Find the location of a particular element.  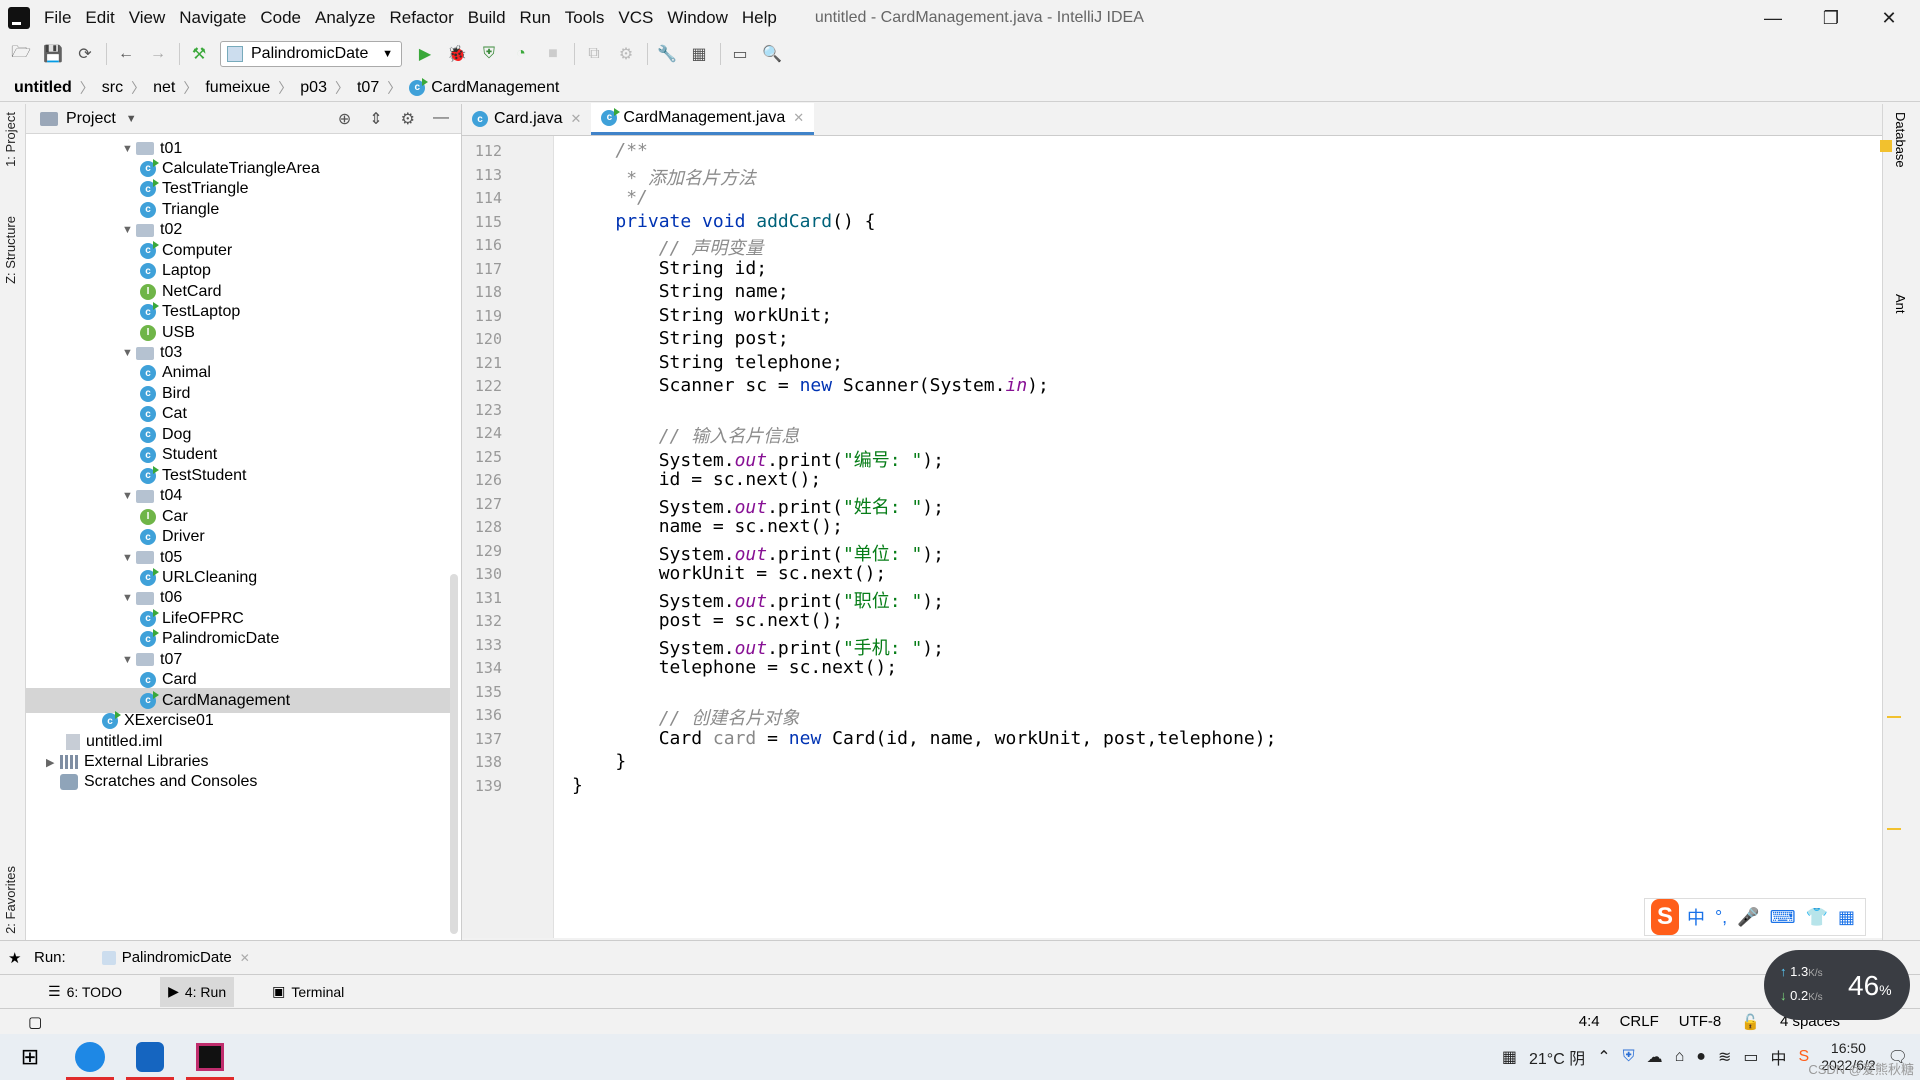

tab-database: Database is located at coordinates (1900, 140).